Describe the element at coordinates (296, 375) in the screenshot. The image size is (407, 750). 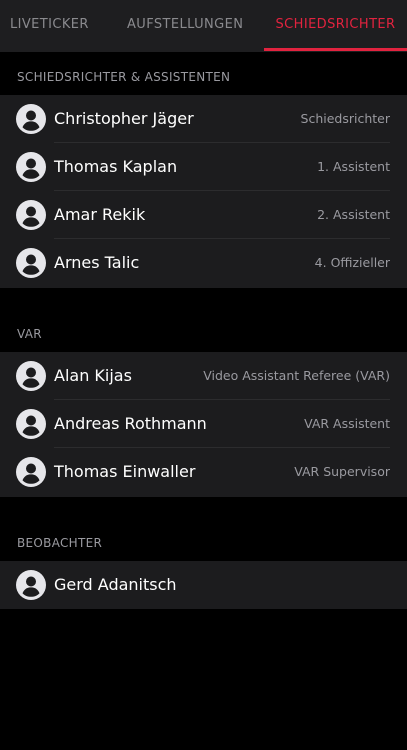
I see `person-role: Video Assistant Referee (VAR)` at that location.